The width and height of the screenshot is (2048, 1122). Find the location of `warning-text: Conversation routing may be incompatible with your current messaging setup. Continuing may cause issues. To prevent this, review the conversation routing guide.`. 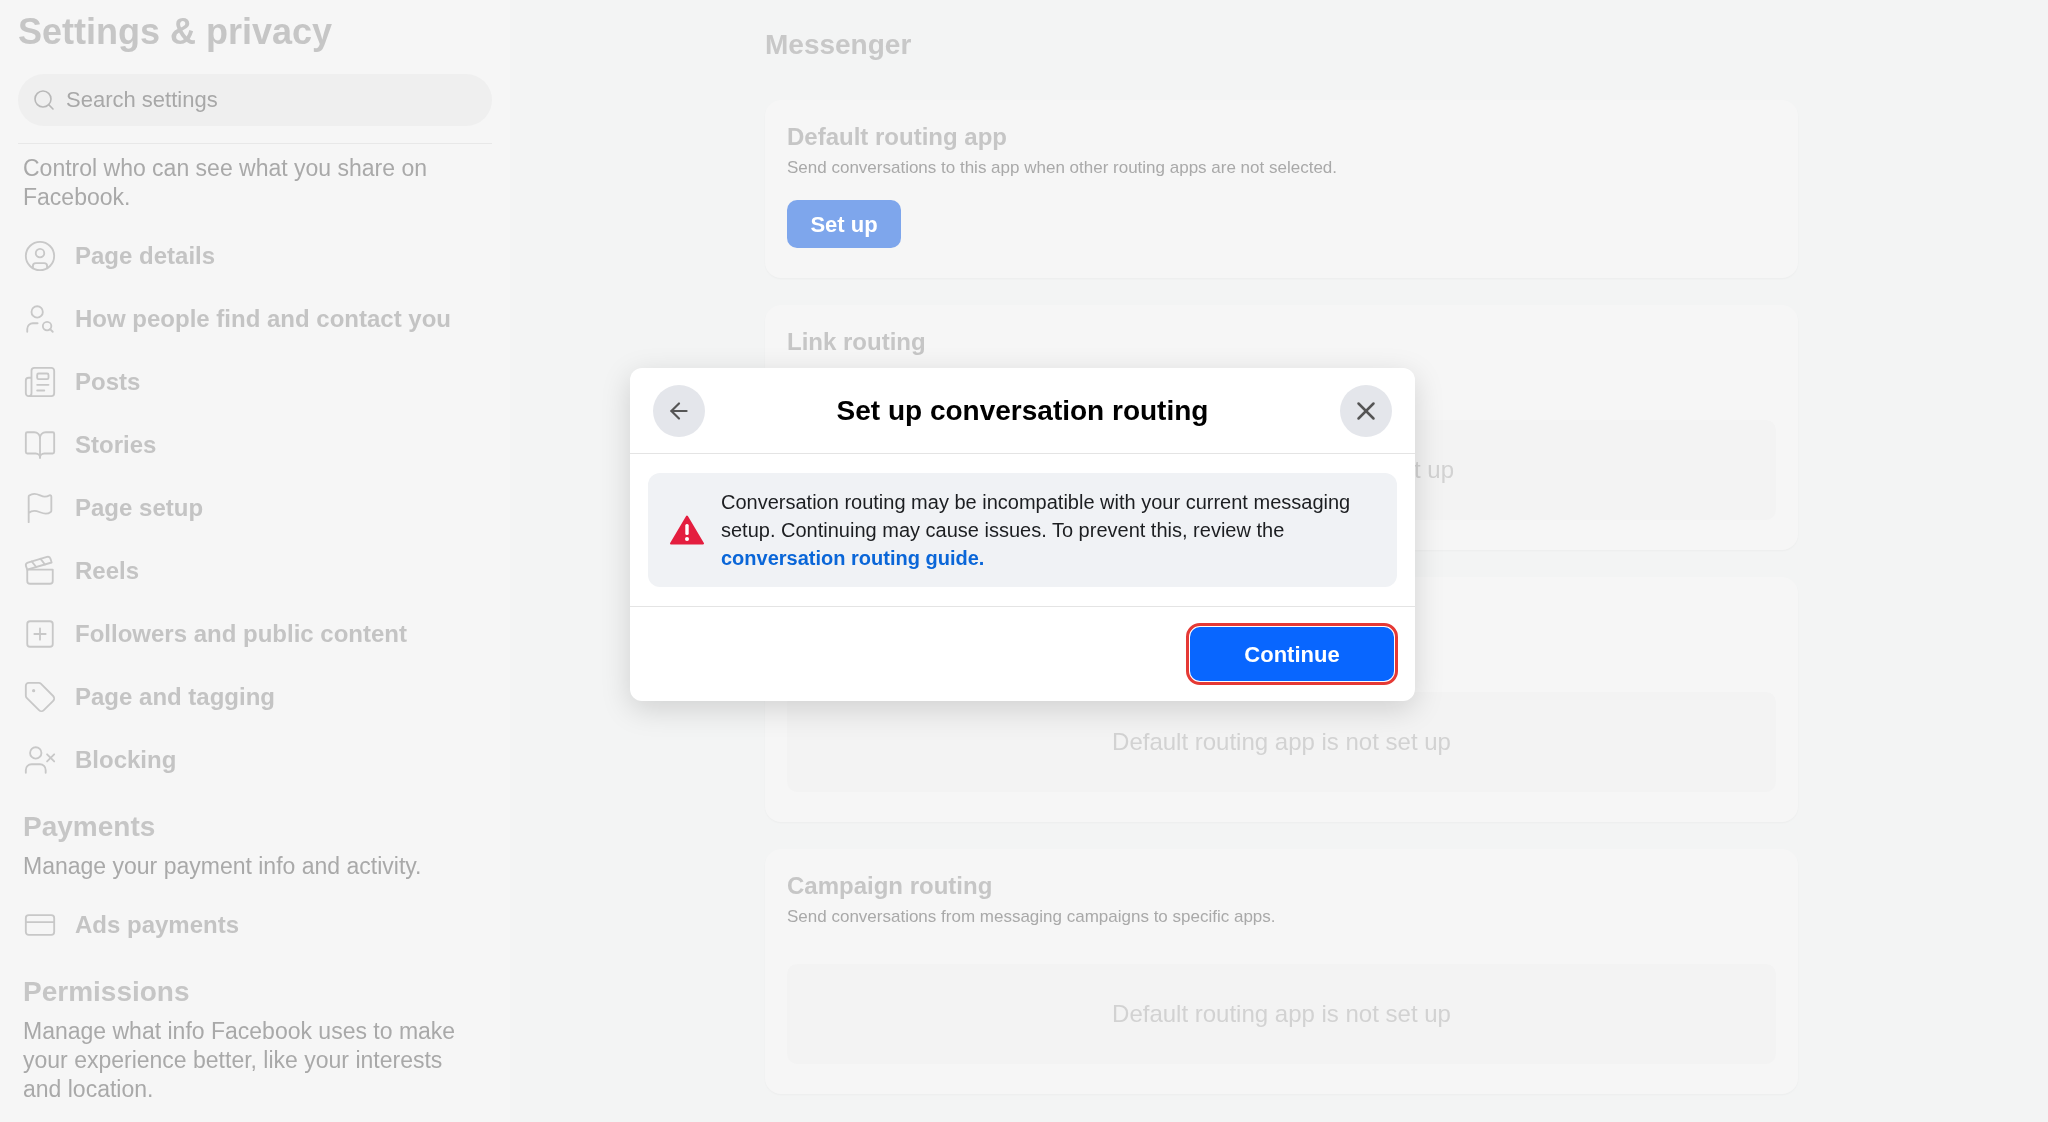

warning-text: Conversation routing may be incompatible with your current messaging setup. Continuing may cause issues. To prevent this, review the conversation routing guide. is located at coordinates (1036, 530).